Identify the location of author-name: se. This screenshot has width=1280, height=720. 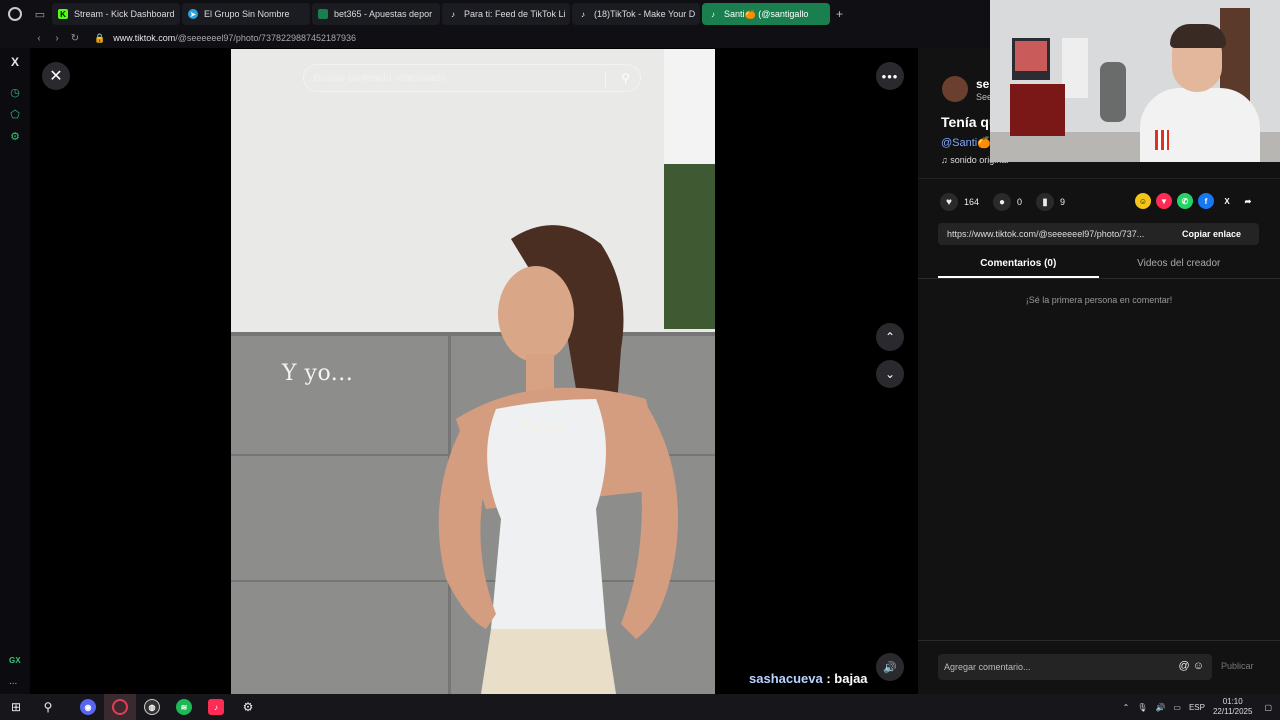
(982, 84).